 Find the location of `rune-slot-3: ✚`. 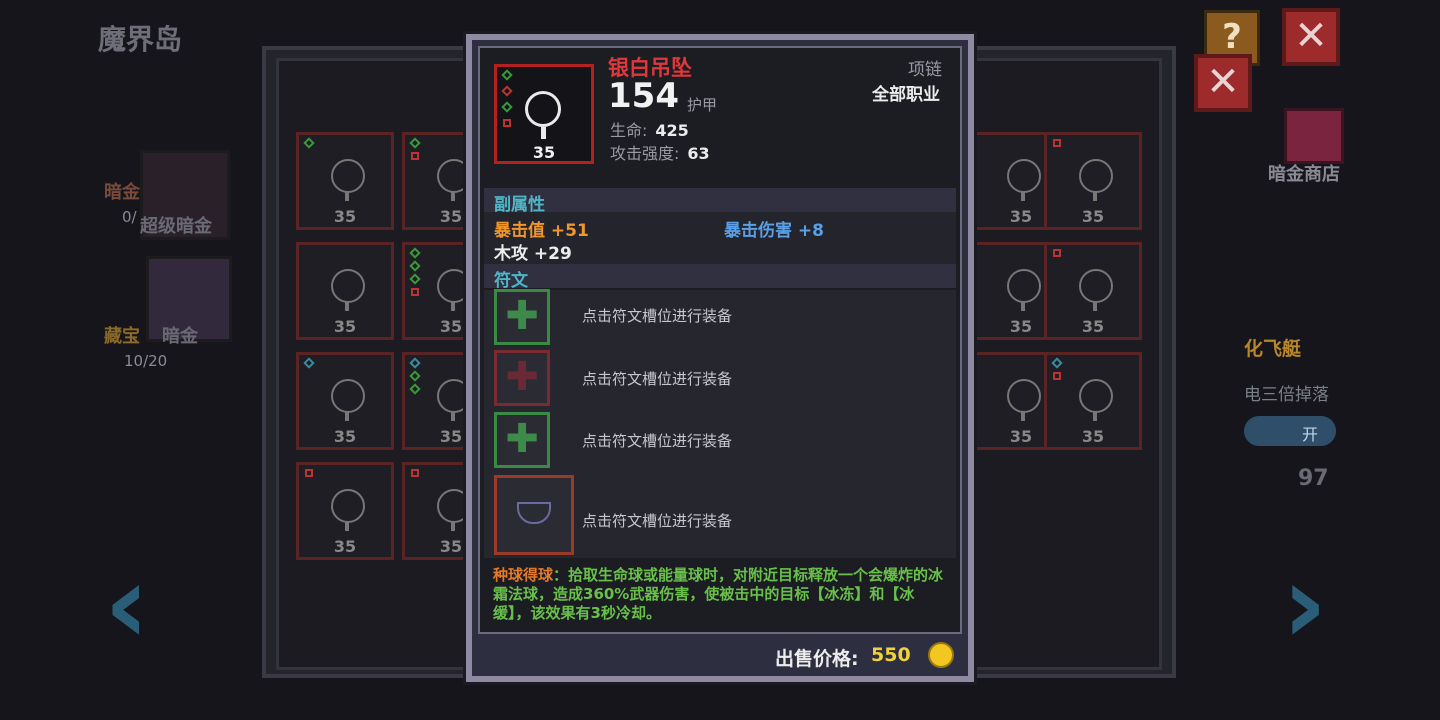

rune-slot-3: ✚ is located at coordinates (522, 440).